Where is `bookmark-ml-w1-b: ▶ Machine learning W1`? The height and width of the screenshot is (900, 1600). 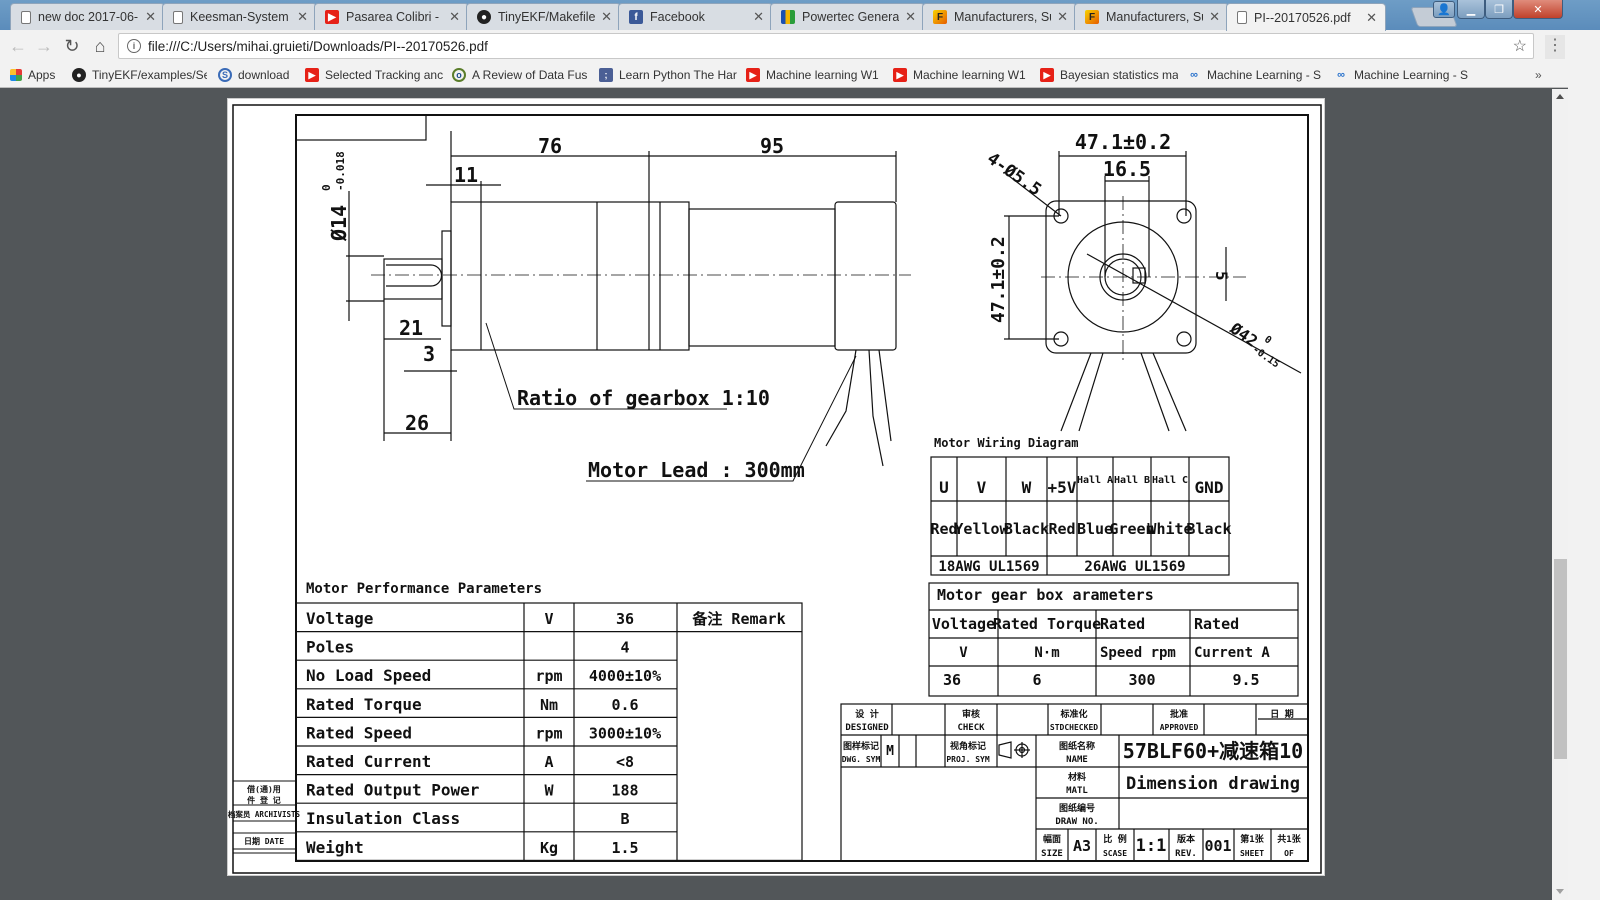
bookmark-ml-w1-b: ▶ Machine learning W1 is located at coordinates (962, 75).